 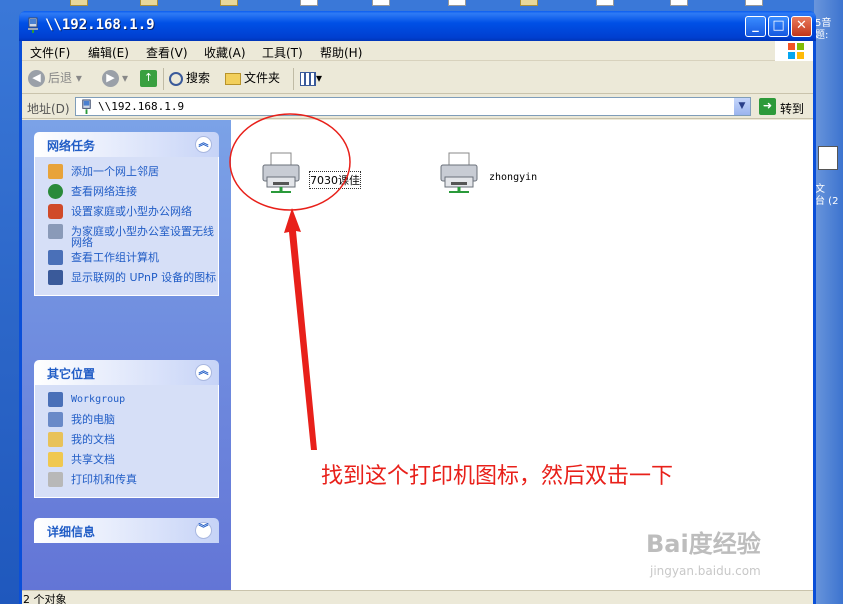 I want to click on annotation-overlay, so click(x=290, y=281).